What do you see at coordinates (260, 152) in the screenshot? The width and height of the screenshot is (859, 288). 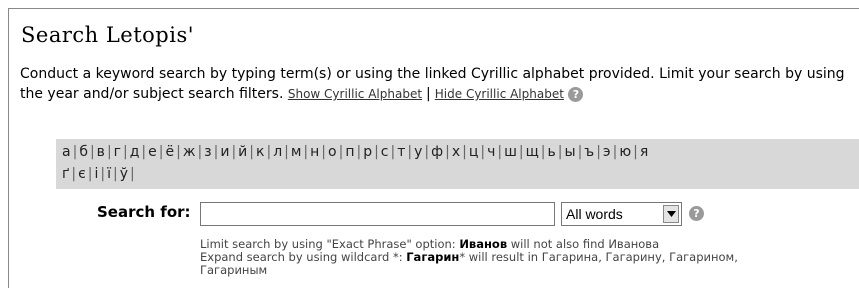 I see `alphabet-letter-link: к` at bounding box center [260, 152].